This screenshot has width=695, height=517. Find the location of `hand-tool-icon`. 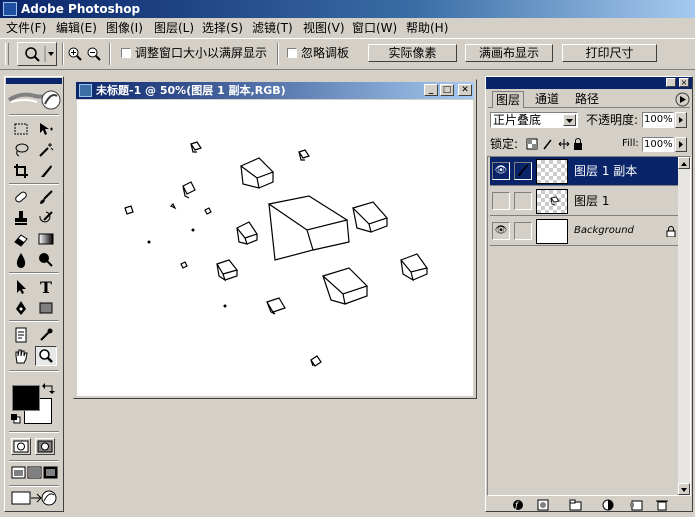

hand-tool-icon is located at coordinates (21, 356).